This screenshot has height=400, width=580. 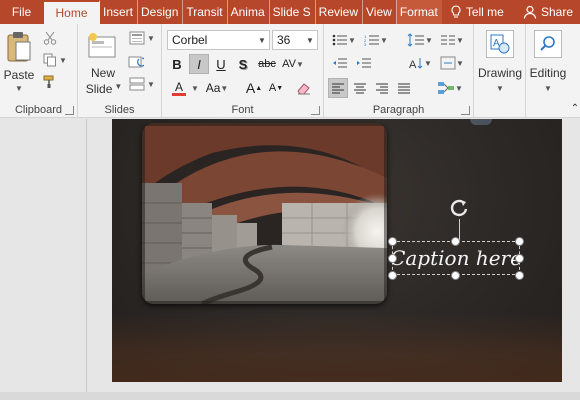 What do you see at coordinates (360, 88) in the screenshot?
I see `align-center-button` at bounding box center [360, 88].